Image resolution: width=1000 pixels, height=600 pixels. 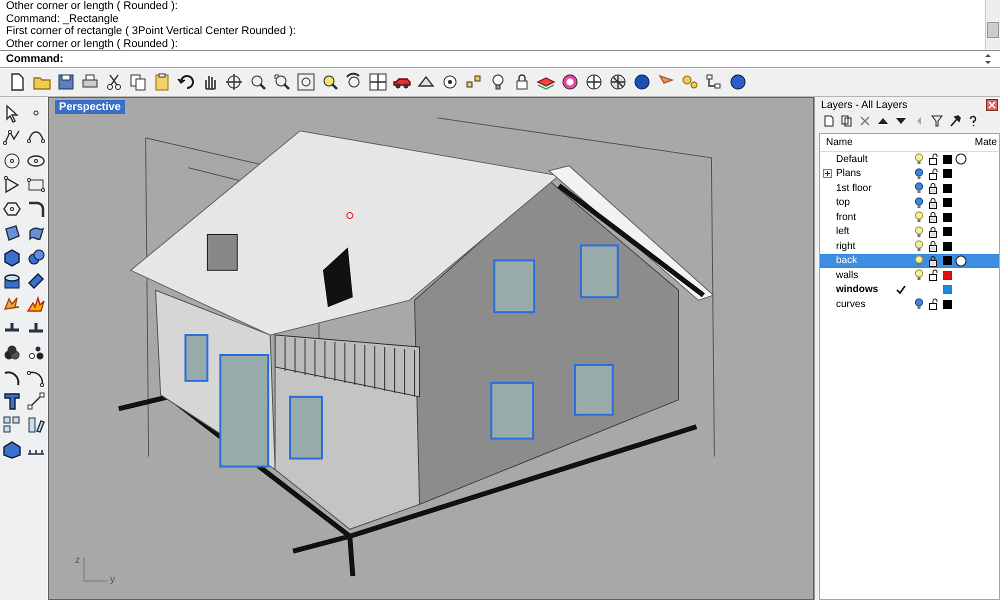 I want to click on tools-icon, so click(x=955, y=121).